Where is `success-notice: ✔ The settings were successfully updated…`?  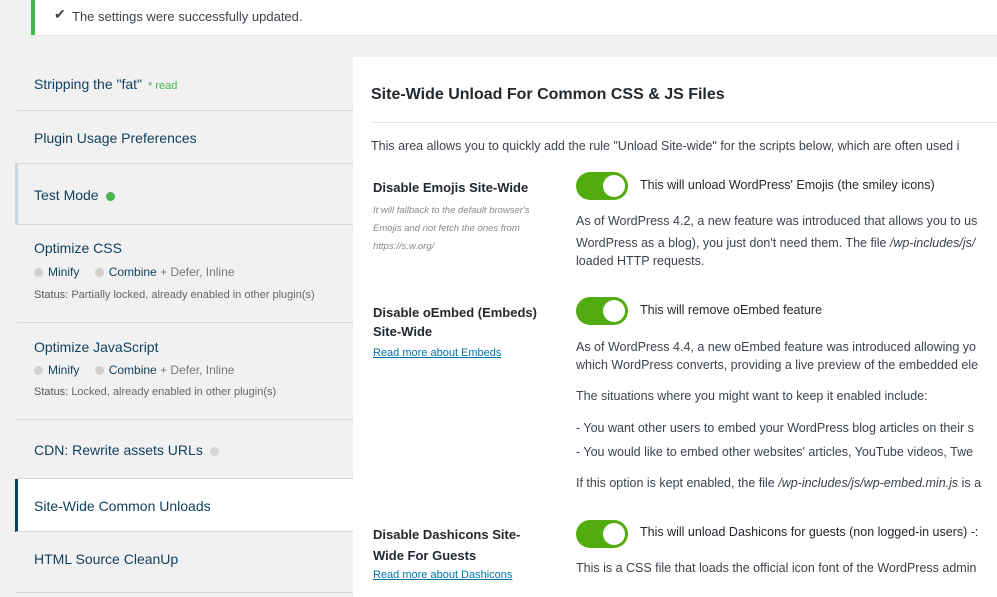
success-notice: ✔ The settings were successfully updated… is located at coordinates (514, 17).